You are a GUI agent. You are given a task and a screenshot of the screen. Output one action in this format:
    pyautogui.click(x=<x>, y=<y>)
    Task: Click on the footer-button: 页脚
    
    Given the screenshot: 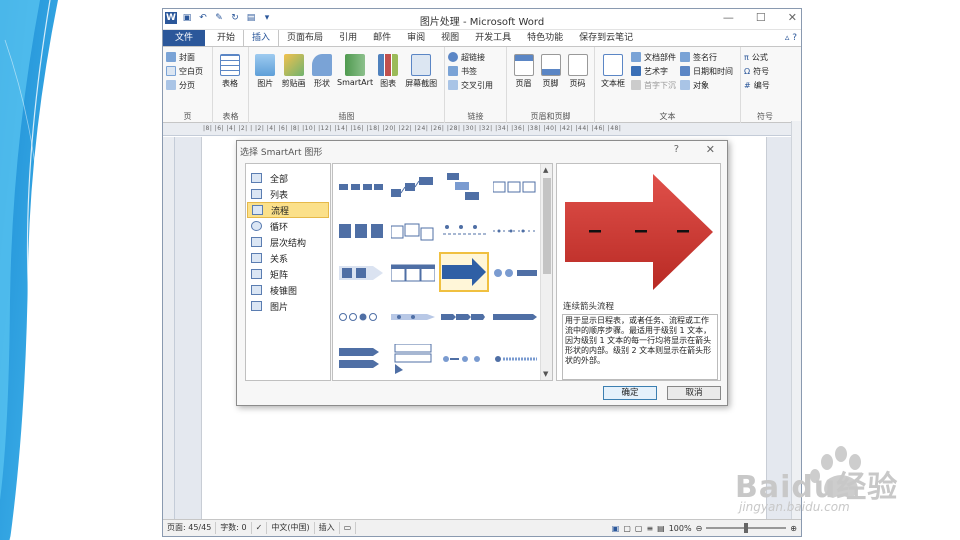 What is the action you would take?
    pyautogui.click(x=550, y=71)
    